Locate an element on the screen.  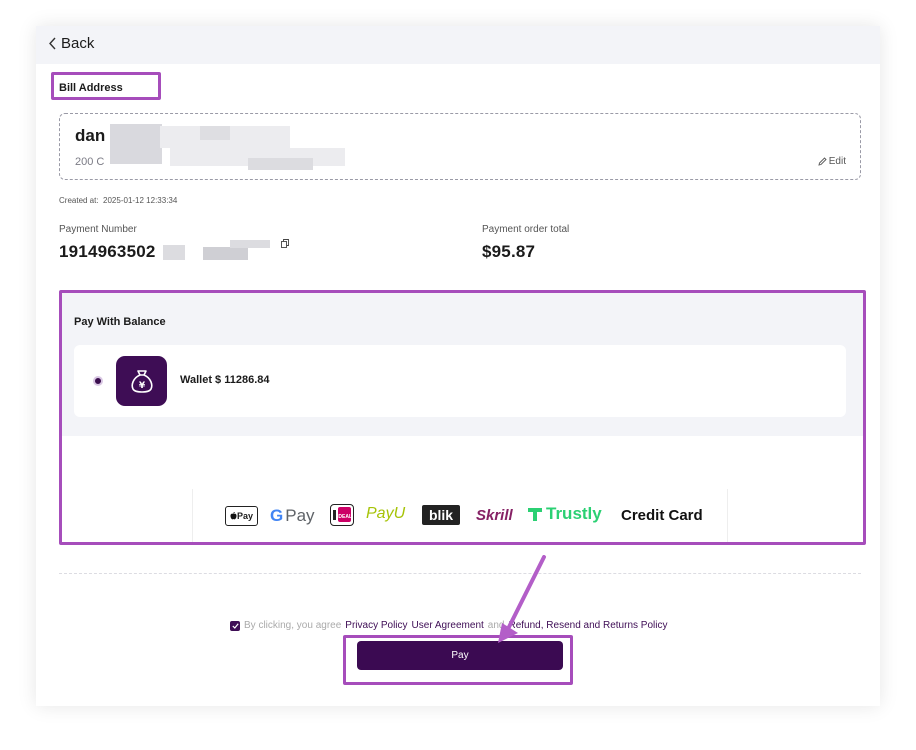
check-icon is located at coordinates (235, 625).